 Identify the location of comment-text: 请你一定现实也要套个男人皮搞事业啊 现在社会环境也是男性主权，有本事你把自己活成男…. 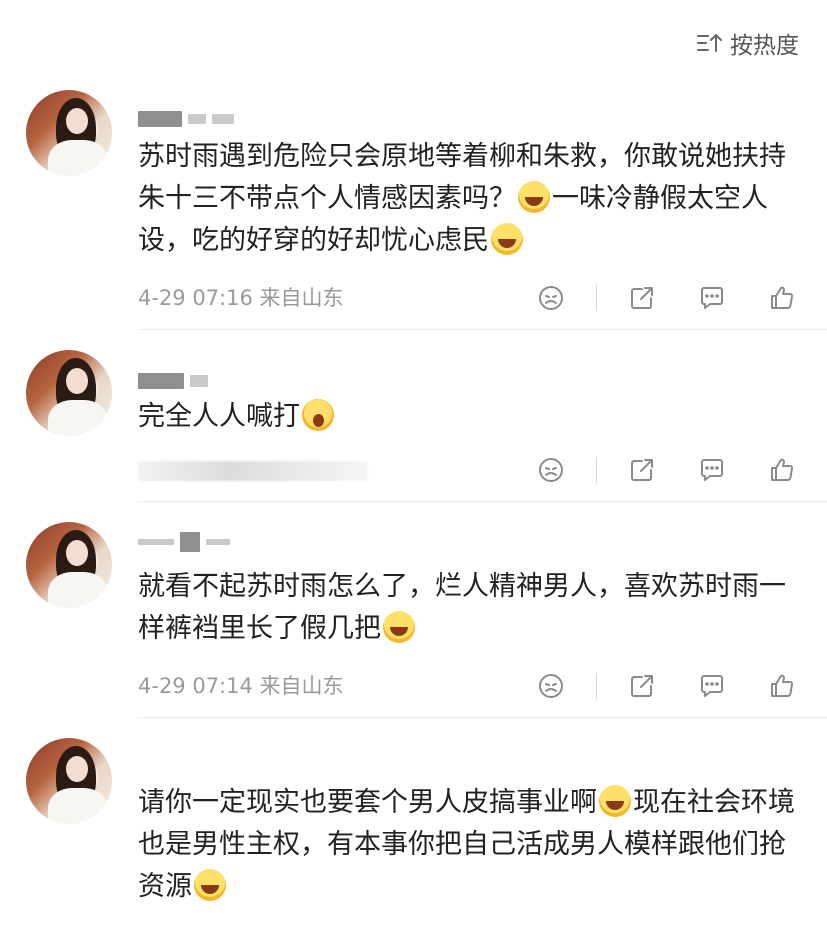
(466, 843).